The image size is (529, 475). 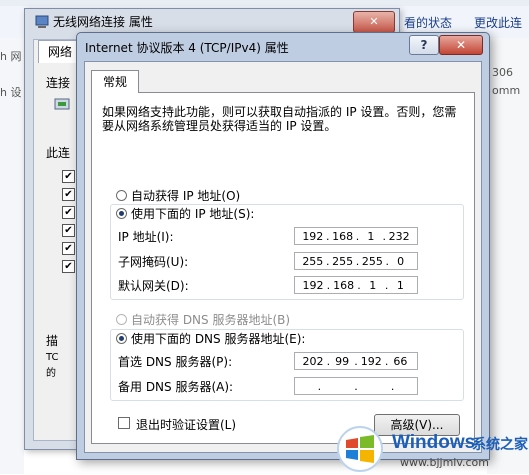 What do you see at coordinates (374, 22) in the screenshot?
I see `connection-dialog-close-button: ✕` at bounding box center [374, 22].